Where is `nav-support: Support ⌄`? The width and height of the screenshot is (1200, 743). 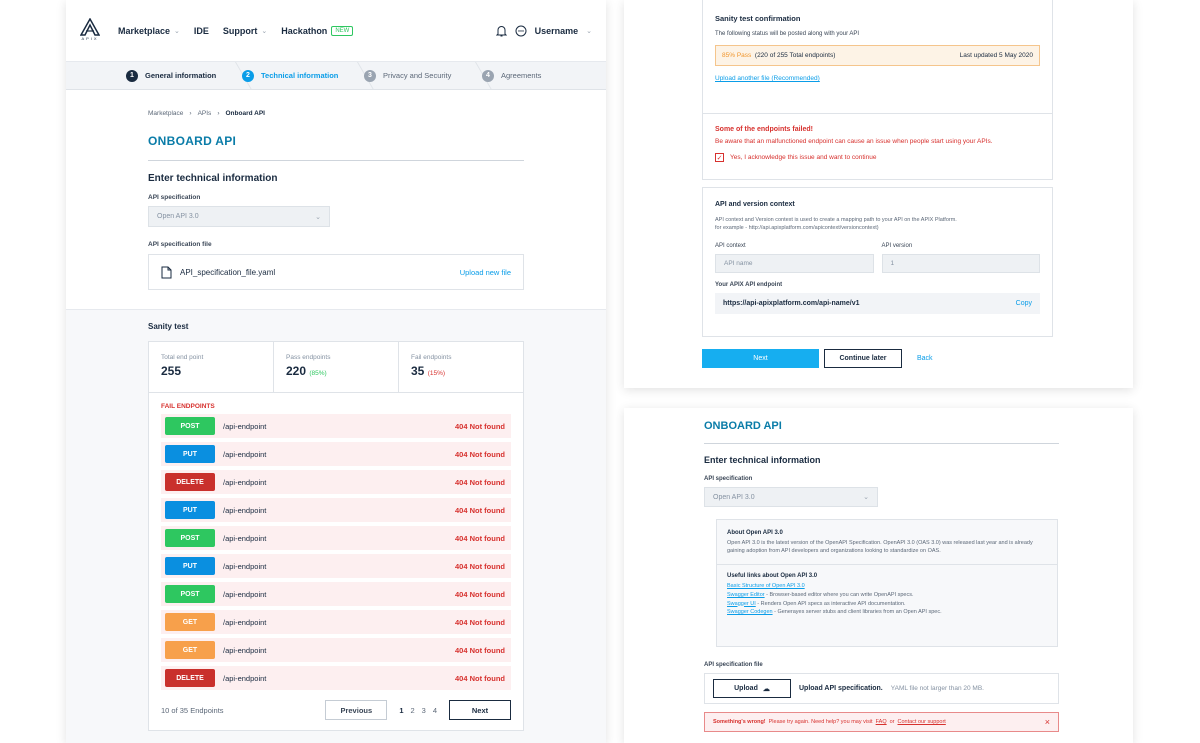 nav-support: Support ⌄ is located at coordinates (245, 31).